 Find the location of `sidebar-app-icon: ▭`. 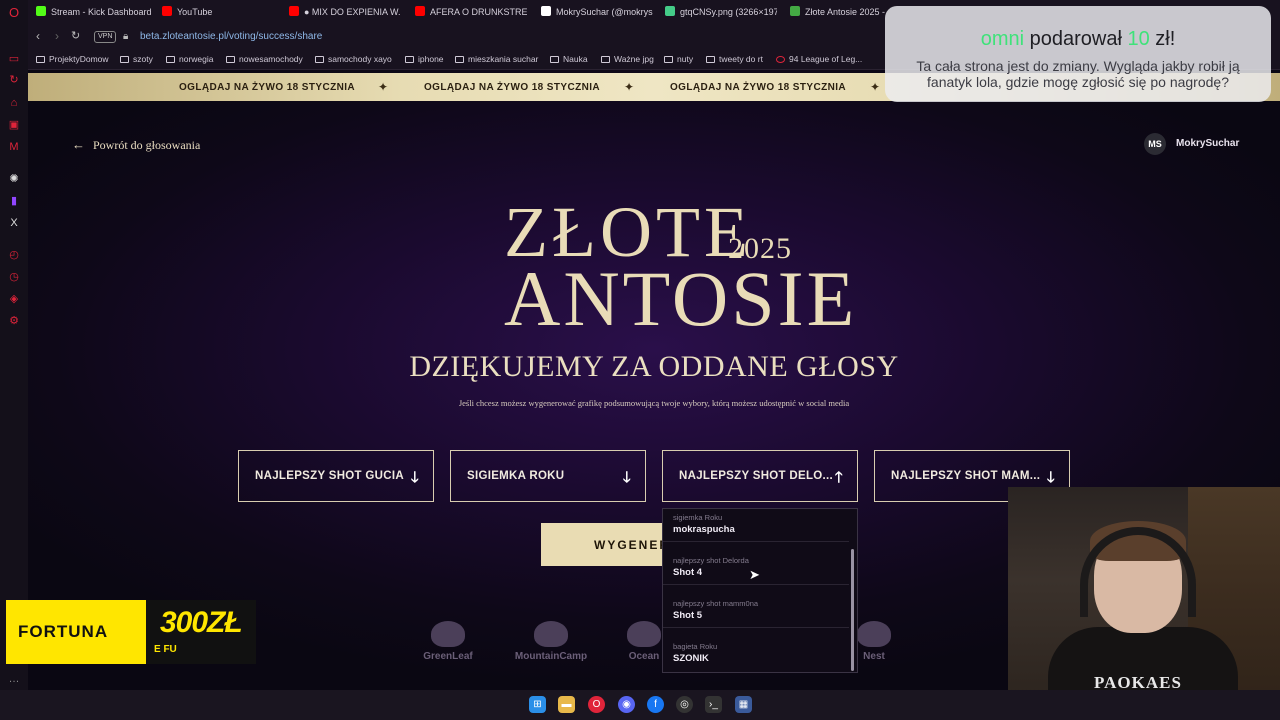

sidebar-app-icon: ▭ is located at coordinates (14, 59).